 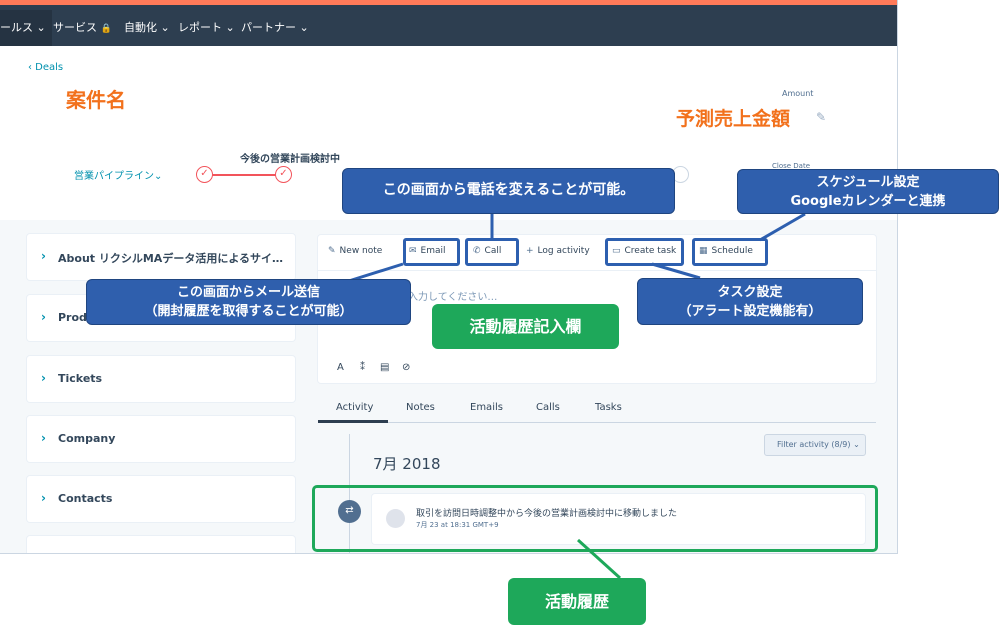 What do you see at coordinates (114, 176) in the screenshot?
I see `pipeline-label: 営業パイプライン` at bounding box center [114, 176].